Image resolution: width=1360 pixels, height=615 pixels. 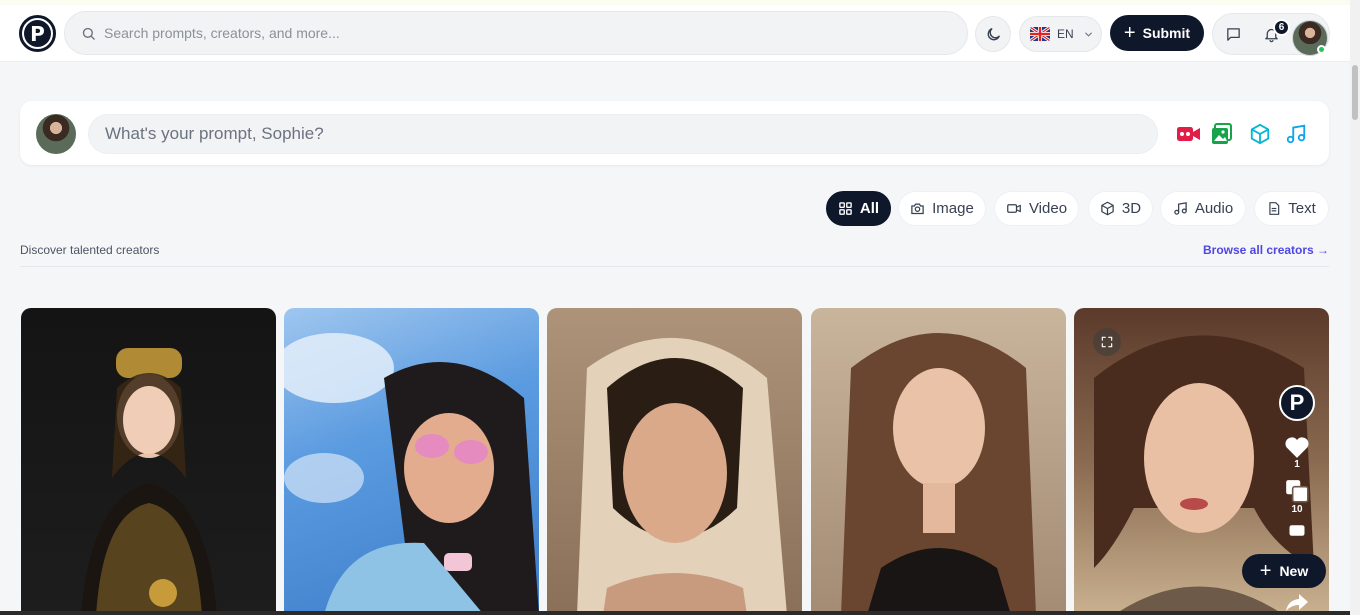 I want to click on prompt-composer: What's your prompt, Sophie?, so click(x=674, y=133).